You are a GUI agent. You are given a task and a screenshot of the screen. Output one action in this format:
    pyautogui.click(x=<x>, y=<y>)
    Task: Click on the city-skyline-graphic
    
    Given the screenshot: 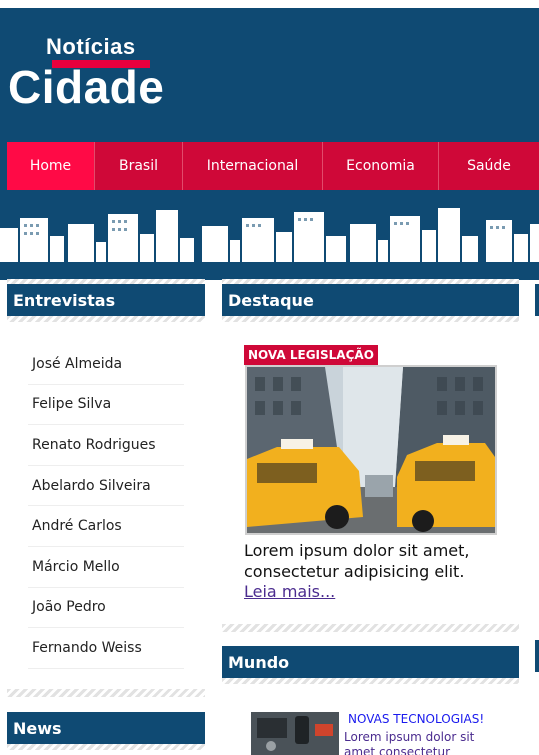 What is the action you would take?
    pyautogui.click(x=269, y=235)
    